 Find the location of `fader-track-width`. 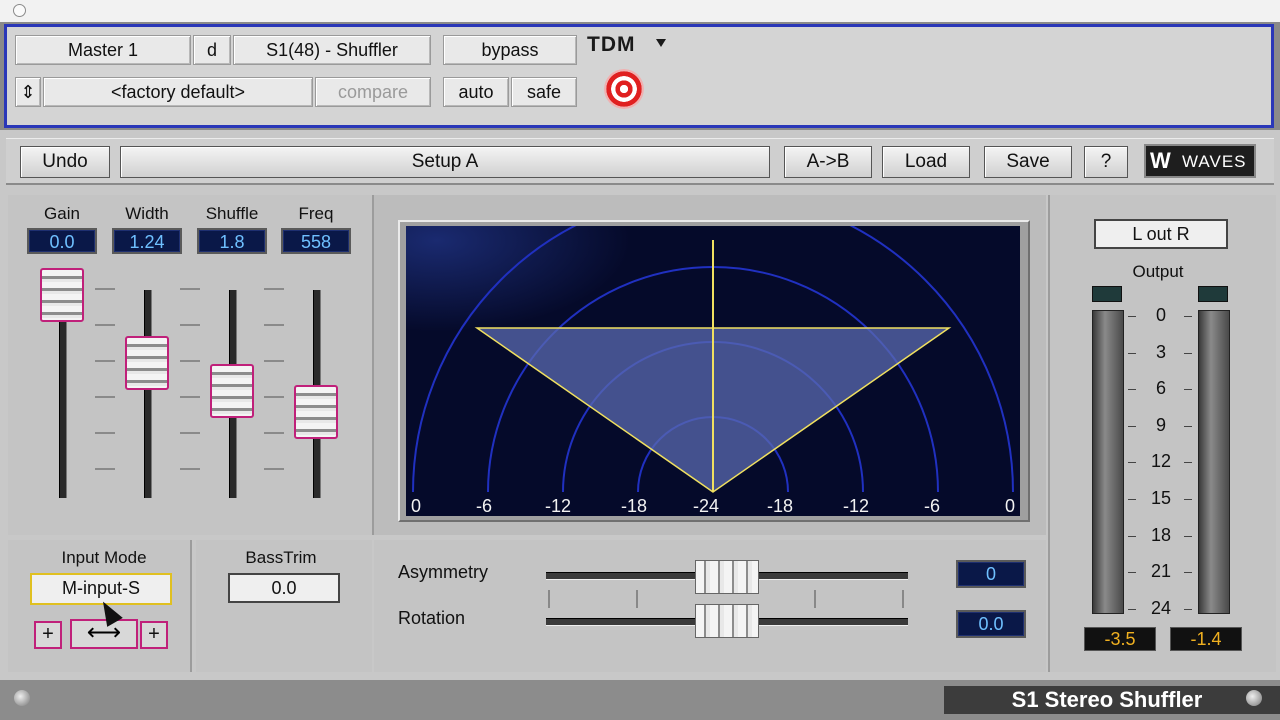

fader-track-width is located at coordinates (148, 394).